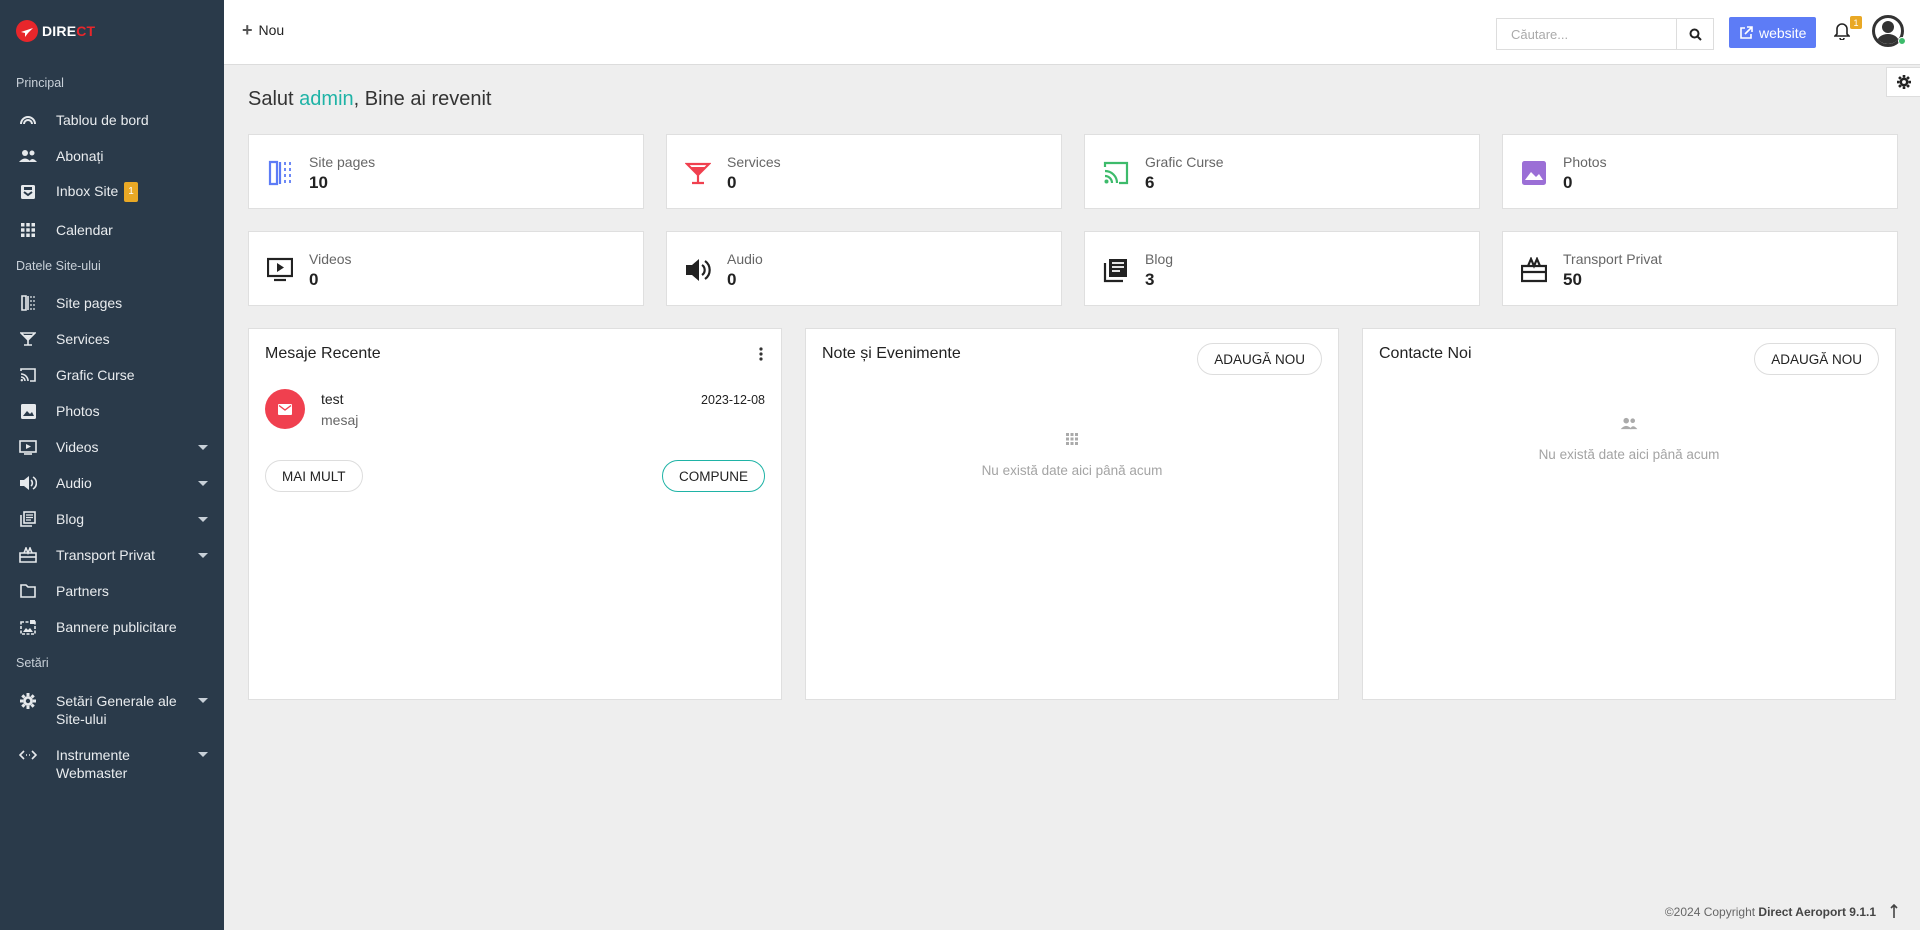 The height and width of the screenshot is (930, 1920). What do you see at coordinates (112, 339) in the screenshot?
I see `sidebar-item-services: Services` at bounding box center [112, 339].